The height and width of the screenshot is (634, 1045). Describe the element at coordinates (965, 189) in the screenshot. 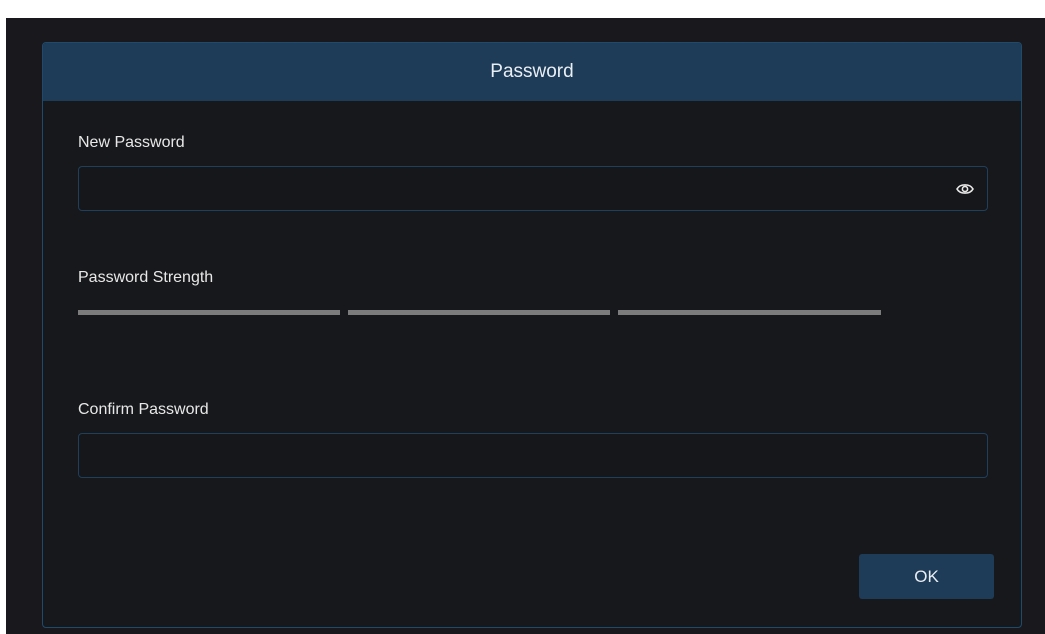

I see `eye-icon` at that location.